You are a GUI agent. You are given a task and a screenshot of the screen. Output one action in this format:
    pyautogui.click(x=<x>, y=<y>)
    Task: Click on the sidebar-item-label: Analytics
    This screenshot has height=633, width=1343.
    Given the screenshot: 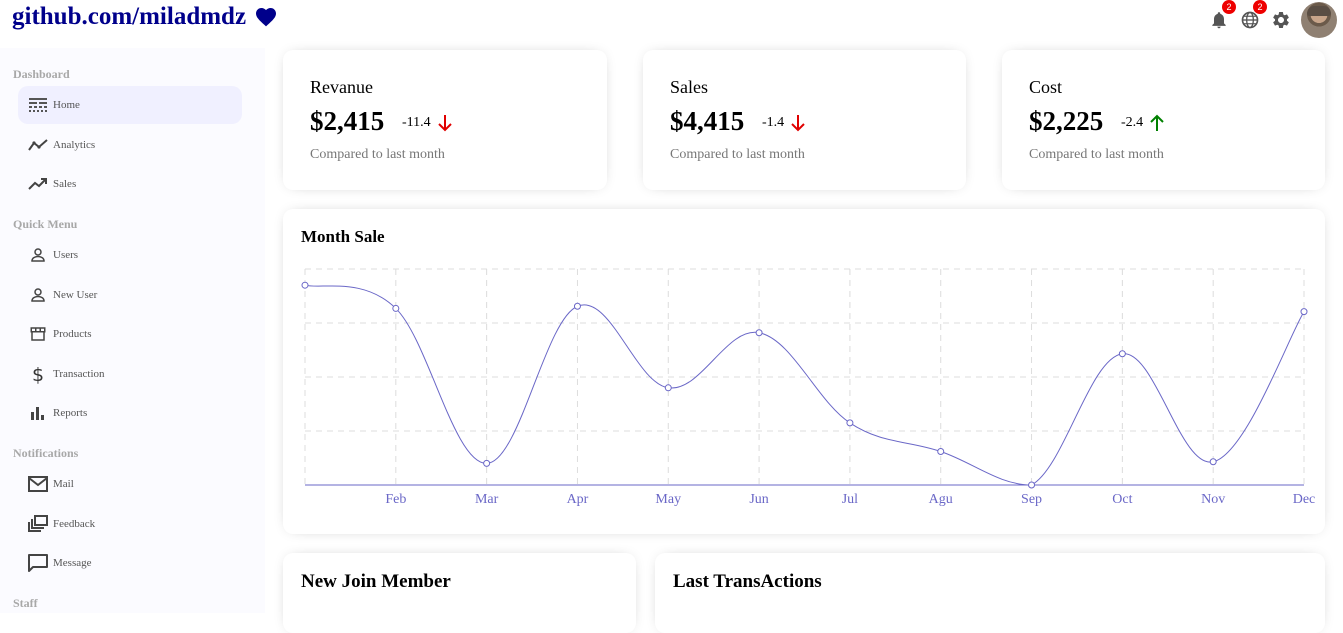 What is the action you would take?
    pyautogui.click(x=74, y=145)
    